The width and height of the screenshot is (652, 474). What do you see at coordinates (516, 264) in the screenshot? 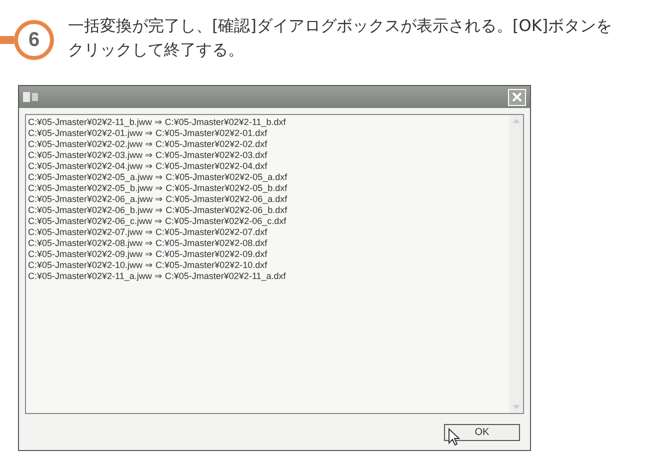
I see `scrollbar` at bounding box center [516, 264].